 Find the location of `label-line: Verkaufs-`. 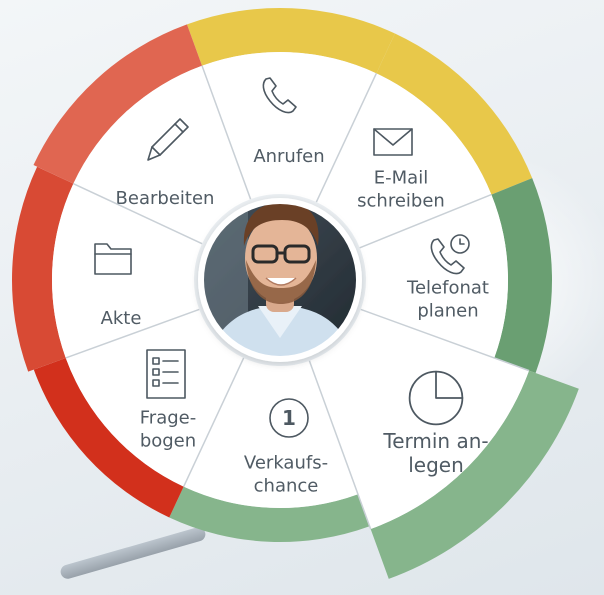

label-line: Verkaufs- is located at coordinates (286, 463).